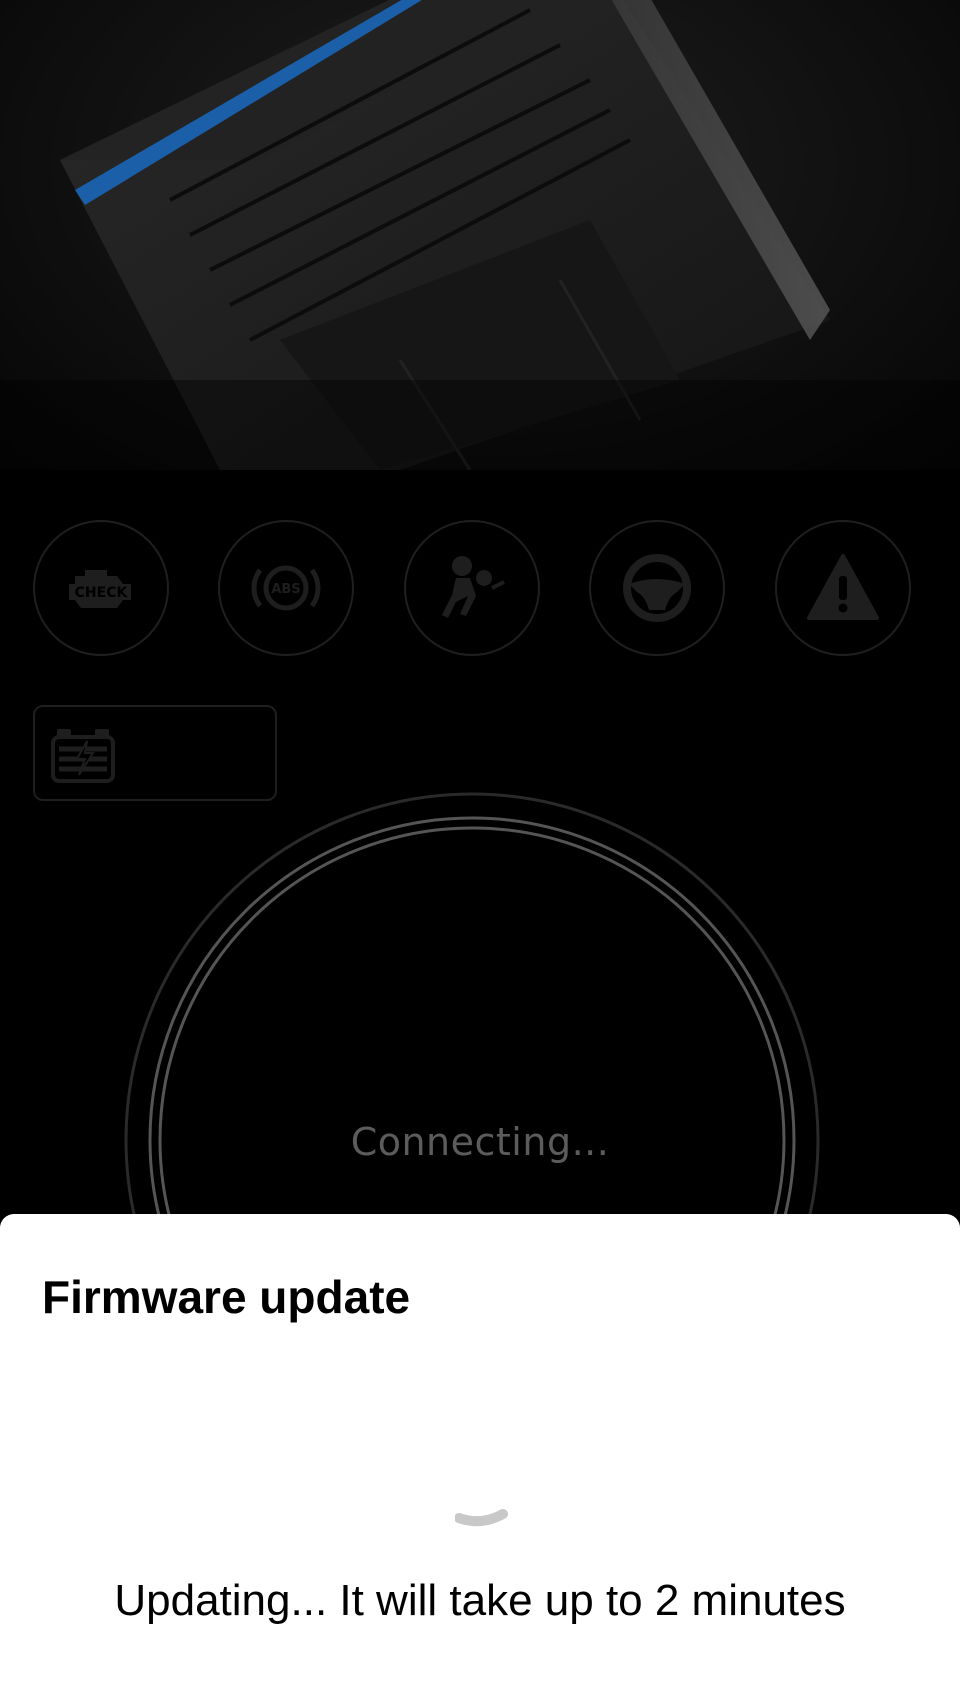  I want to click on update-progress-message: Updating... It will take up to 2 minutes, so click(480, 1600).